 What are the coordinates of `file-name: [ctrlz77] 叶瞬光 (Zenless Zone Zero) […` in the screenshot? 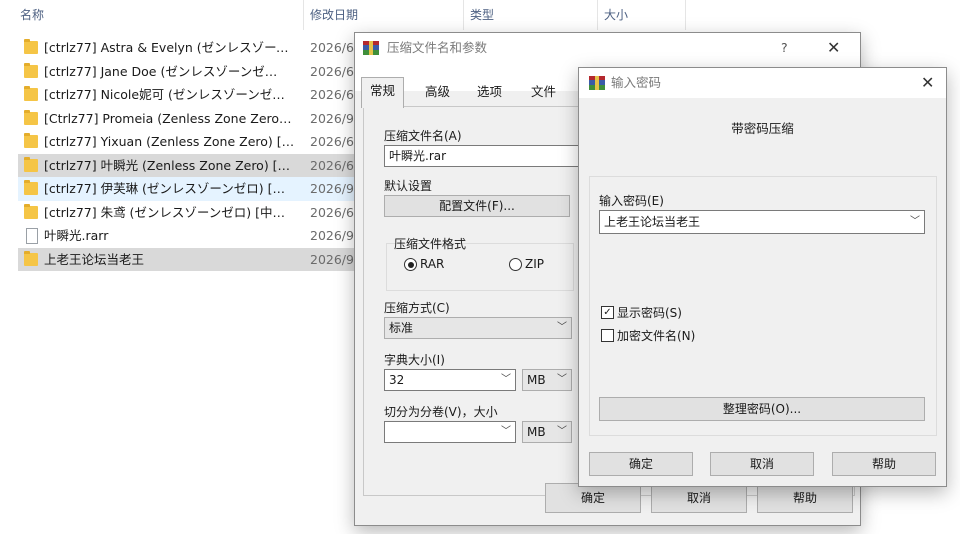 It's located at (167, 165).